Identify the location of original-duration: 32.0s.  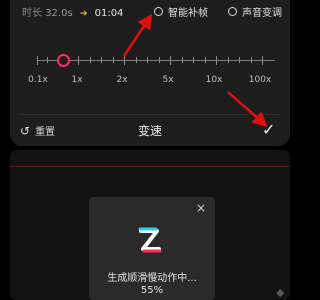
(59, 13).